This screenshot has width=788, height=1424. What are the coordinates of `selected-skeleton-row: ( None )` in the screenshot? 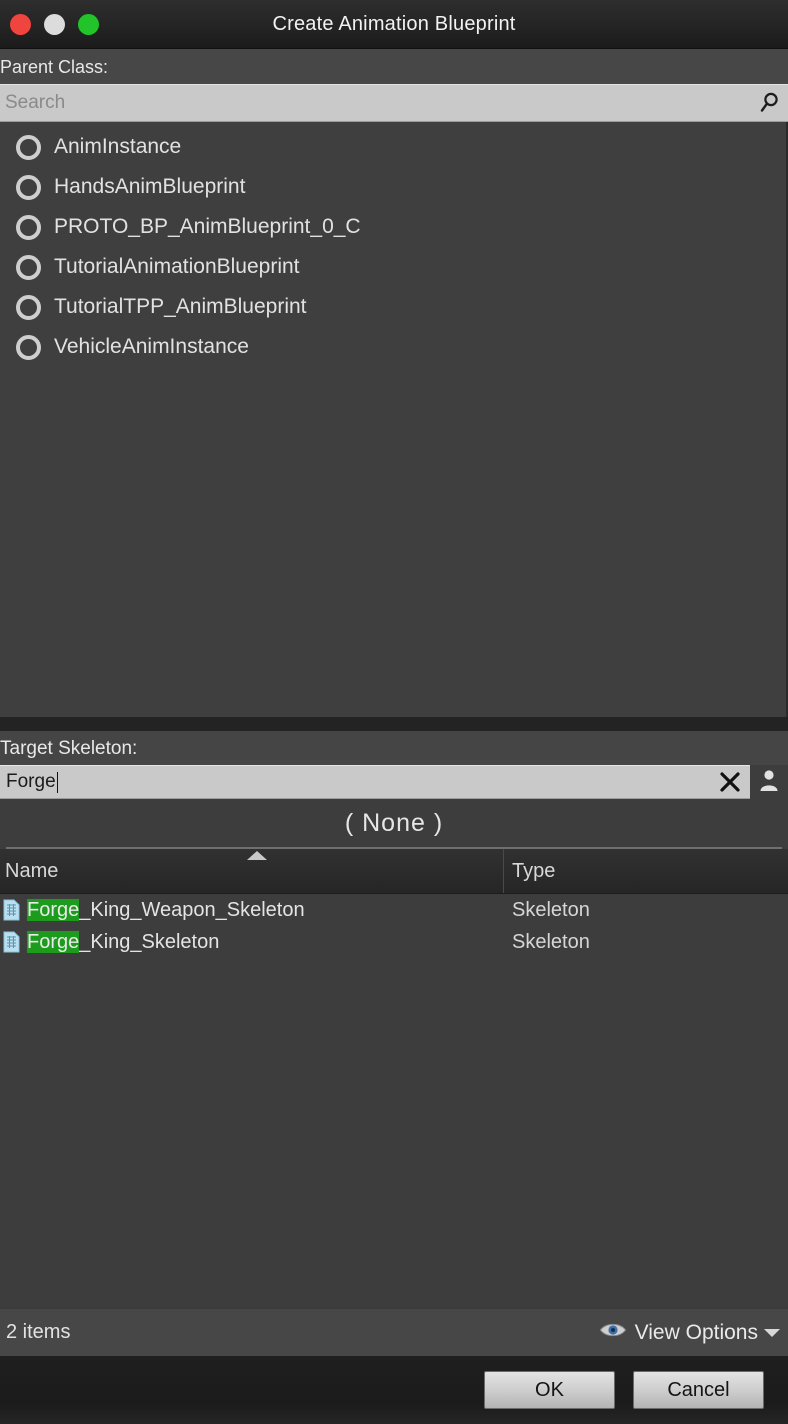 It's located at (394, 823).